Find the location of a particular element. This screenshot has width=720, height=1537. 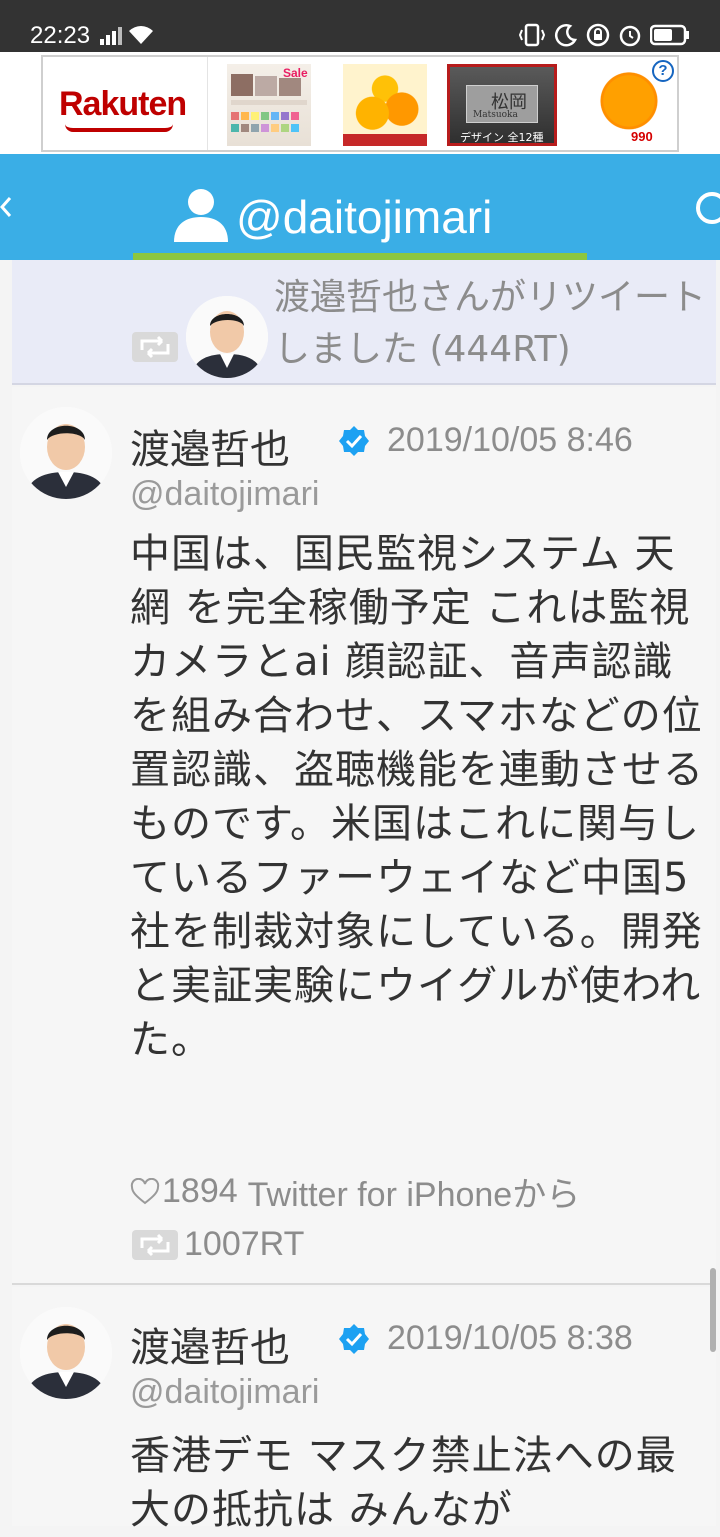

tweet-source: Twitter for iPhoneから is located at coordinates (414, 1195).